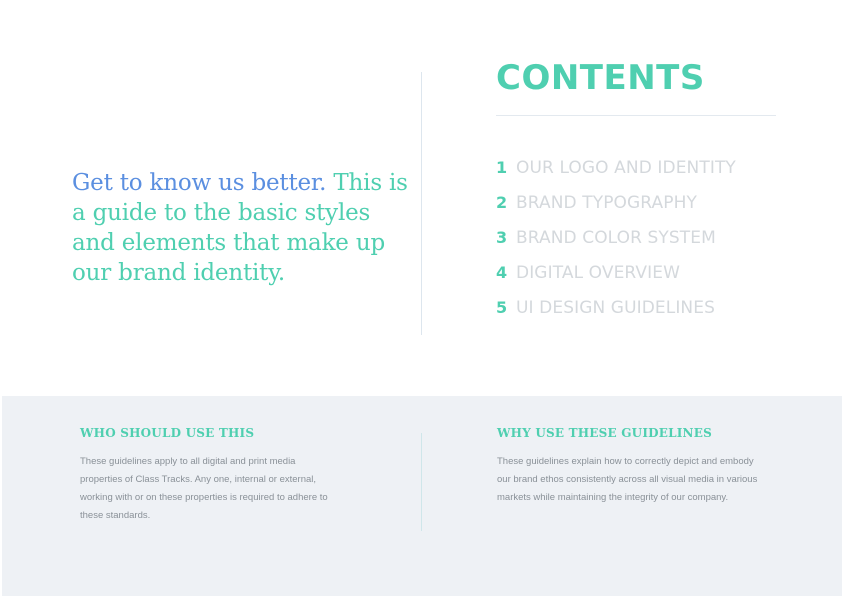 Image resolution: width=842 pixels, height=596 pixels. What do you see at coordinates (167, 433) in the screenshot?
I see `who-heading: WHO SHOULD USE THIS` at bounding box center [167, 433].